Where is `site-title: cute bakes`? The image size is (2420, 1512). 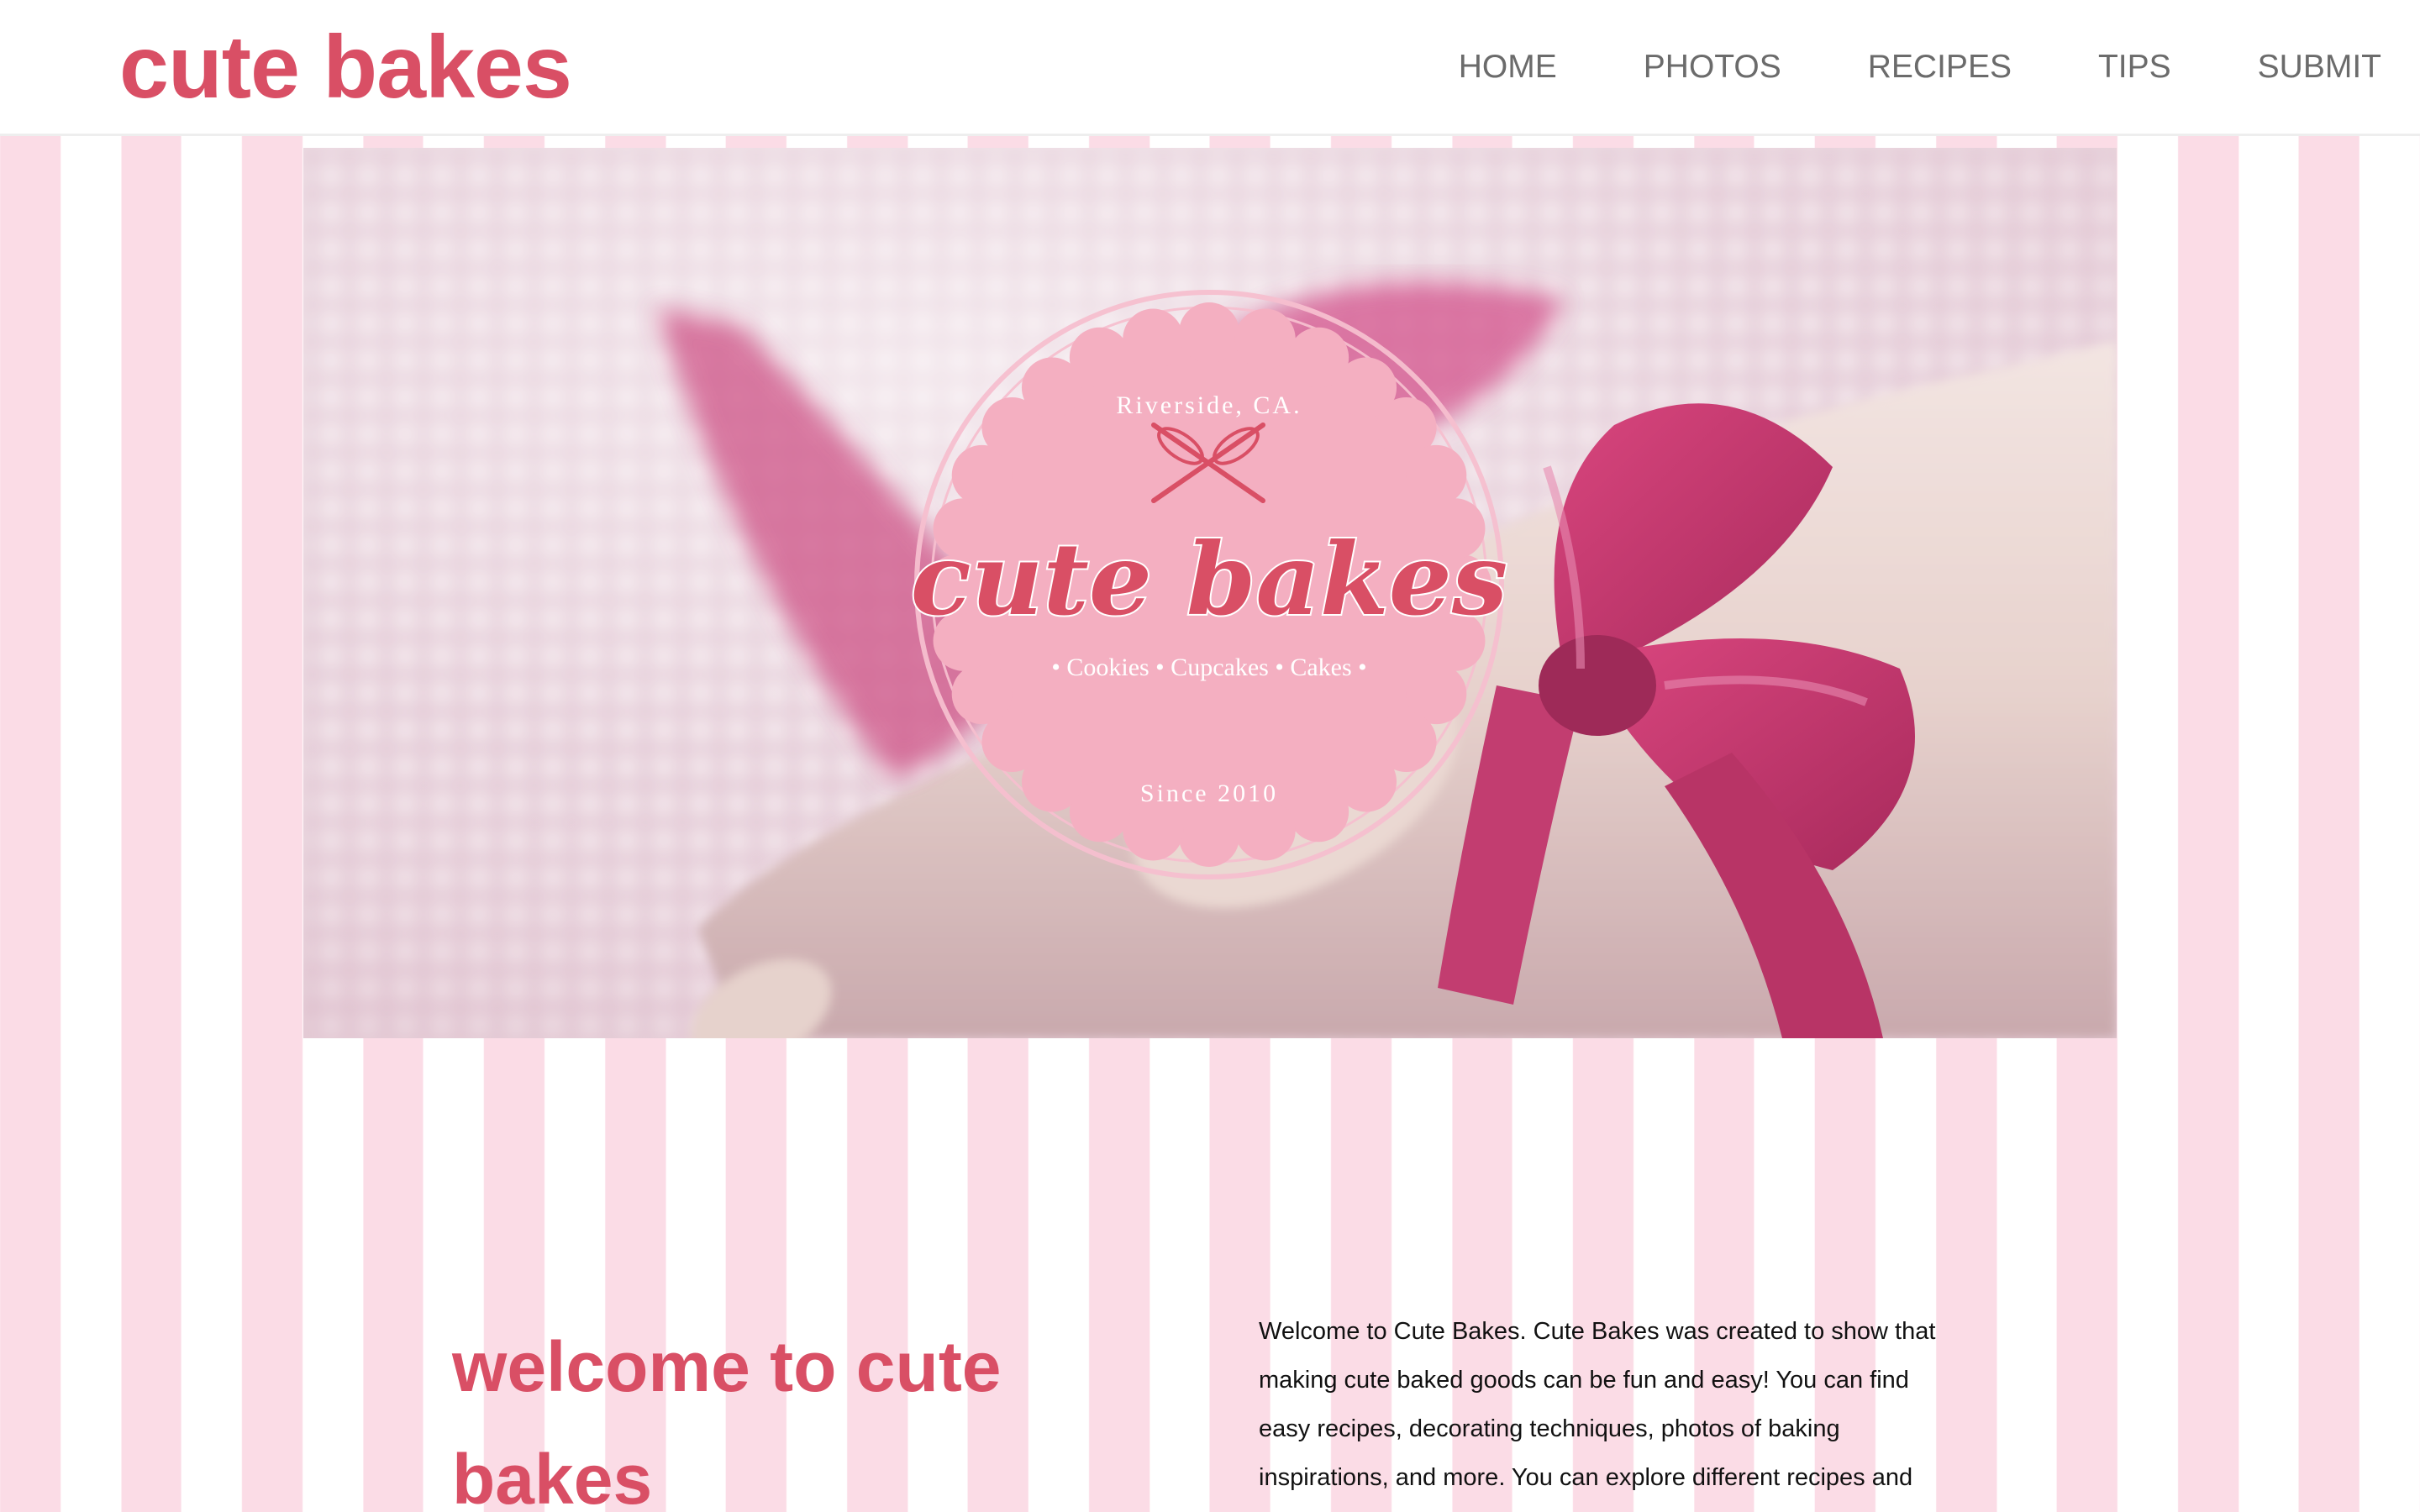 site-title: cute bakes is located at coordinates (345, 67).